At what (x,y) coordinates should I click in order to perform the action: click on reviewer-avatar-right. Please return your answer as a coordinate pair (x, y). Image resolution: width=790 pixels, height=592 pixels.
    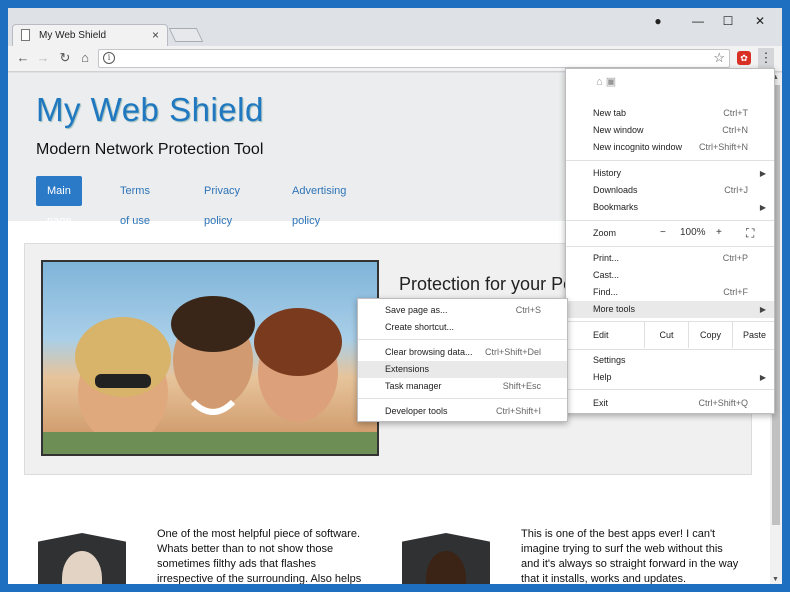
    Looking at the image, I should click on (446, 567).